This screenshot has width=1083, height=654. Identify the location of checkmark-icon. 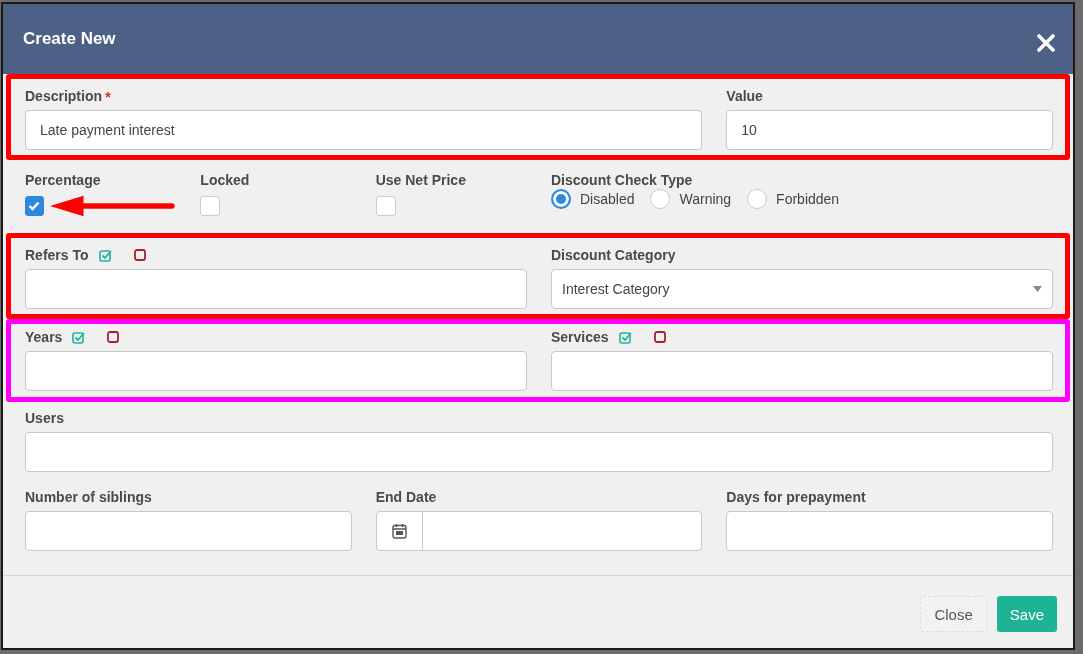
(34, 206).